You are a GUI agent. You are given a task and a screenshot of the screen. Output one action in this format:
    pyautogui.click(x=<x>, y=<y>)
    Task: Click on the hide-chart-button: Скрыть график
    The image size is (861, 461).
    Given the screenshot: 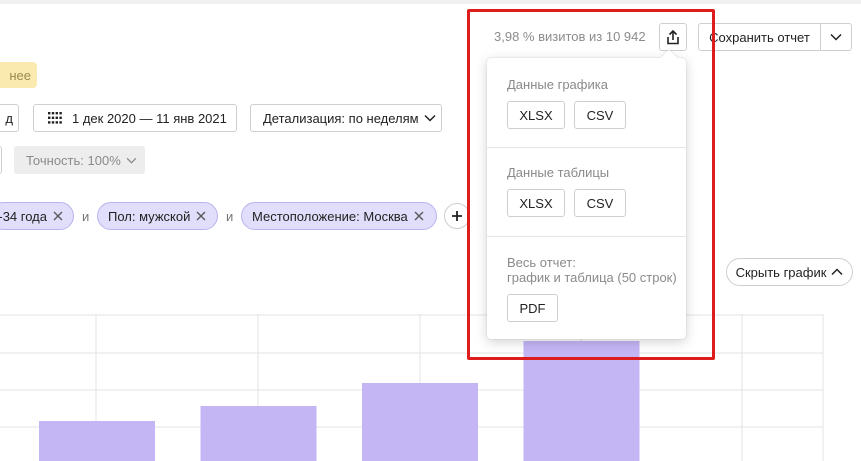 What is the action you would take?
    pyautogui.click(x=789, y=272)
    